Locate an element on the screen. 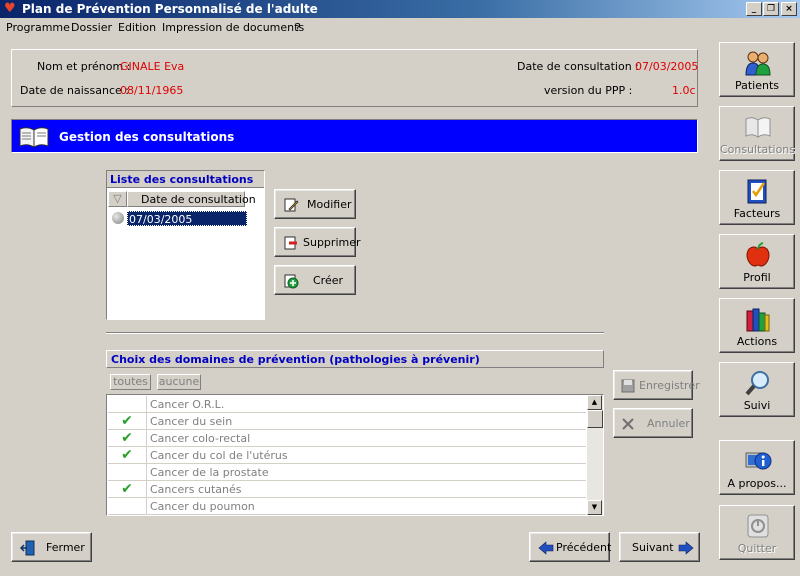 This screenshot has width=800, height=576. select-none-button: aucune is located at coordinates (179, 382).